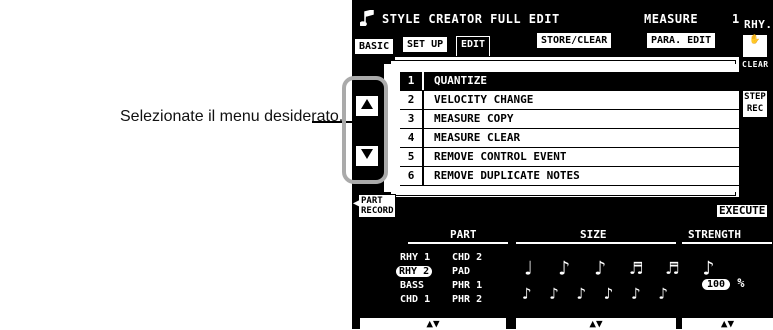 This screenshot has width=773, height=330. I want to click on menu-item-number: 5, so click(412, 157).